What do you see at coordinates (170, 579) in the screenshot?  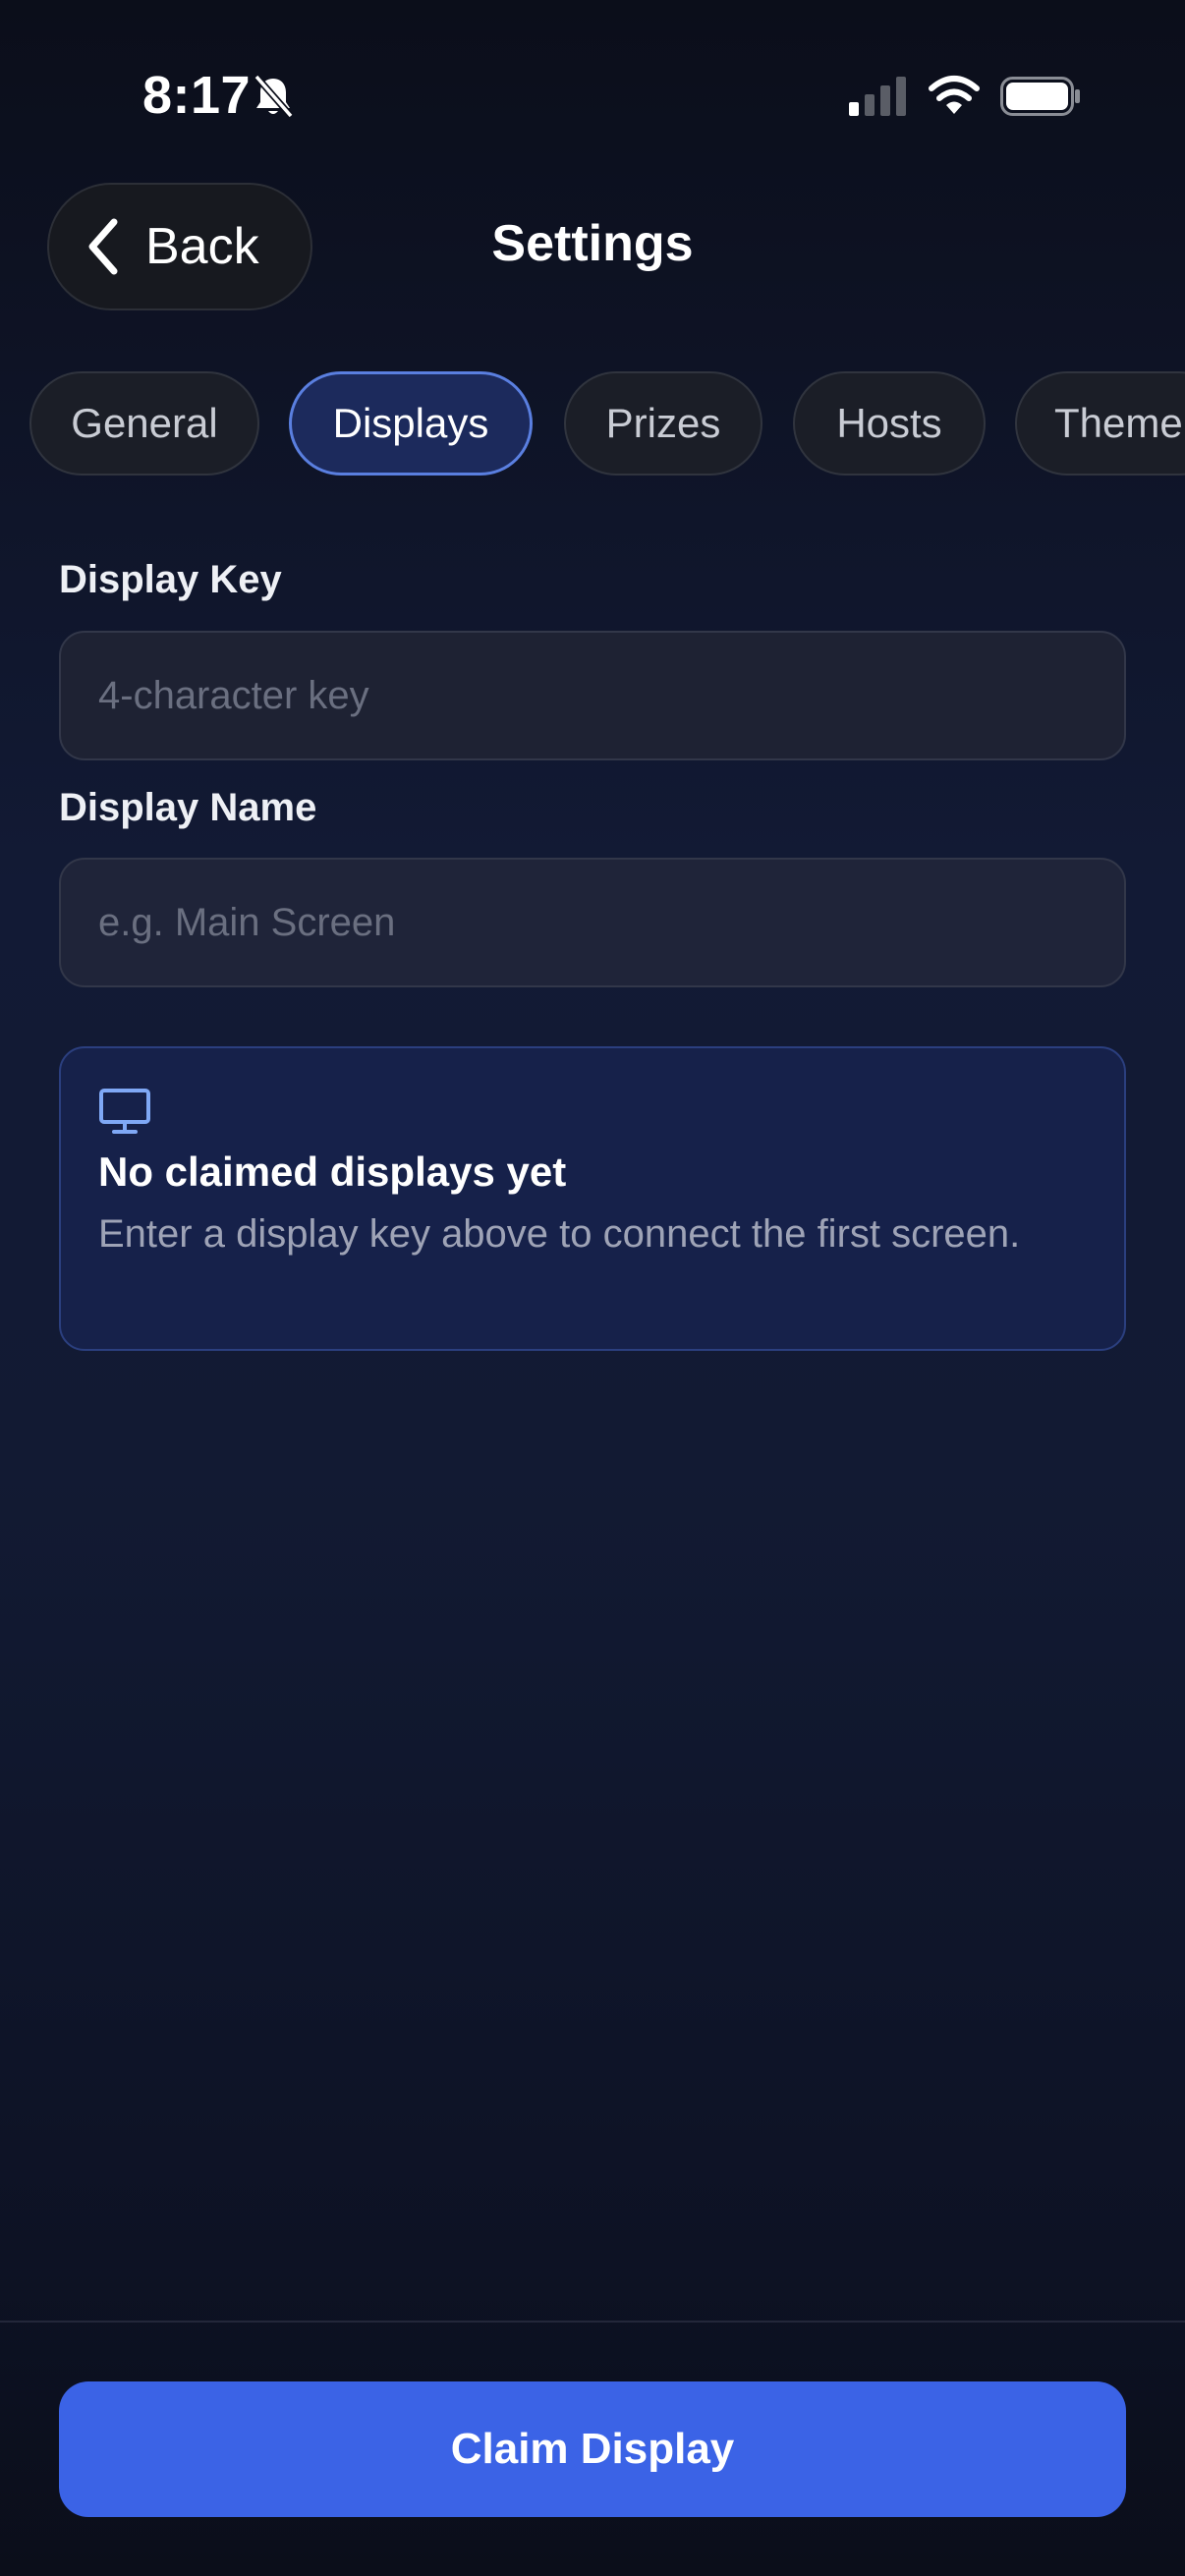 I see `display-key-label: Display Key` at bounding box center [170, 579].